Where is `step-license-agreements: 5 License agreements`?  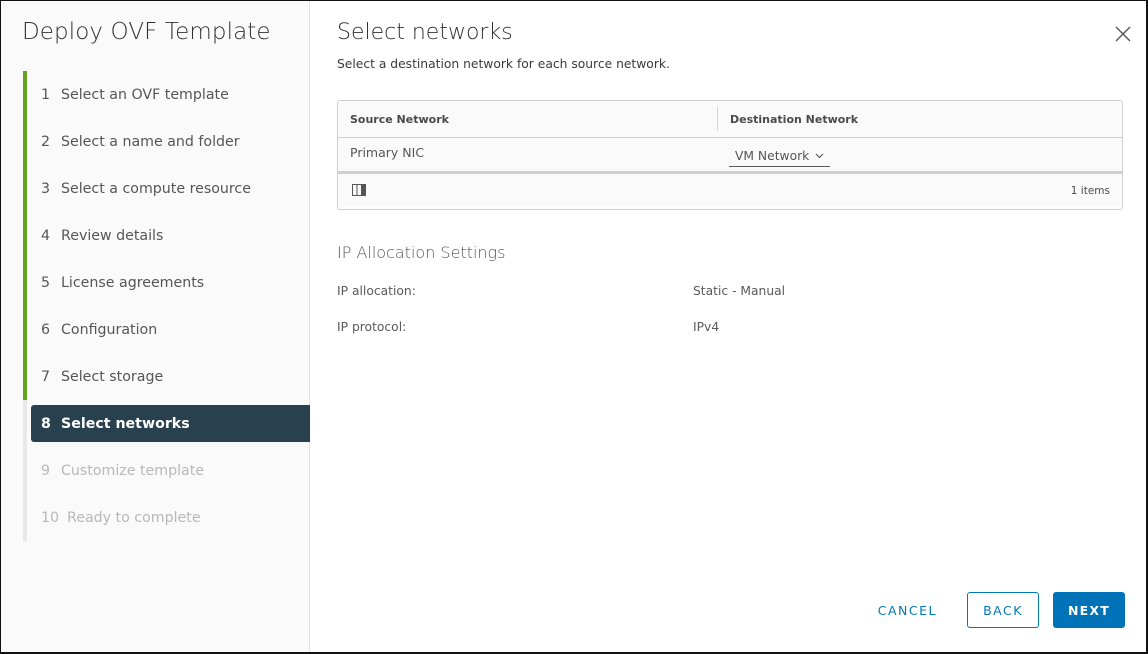 step-license-agreements: 5 License agreements is located at coordinates (166, 282).